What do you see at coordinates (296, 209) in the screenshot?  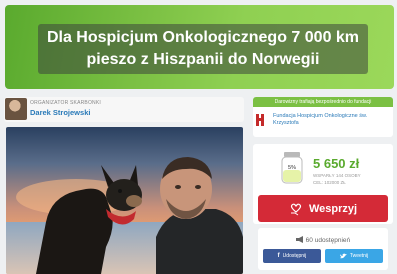 I see `hand-heart-icon` at bounding box center [296, 209].